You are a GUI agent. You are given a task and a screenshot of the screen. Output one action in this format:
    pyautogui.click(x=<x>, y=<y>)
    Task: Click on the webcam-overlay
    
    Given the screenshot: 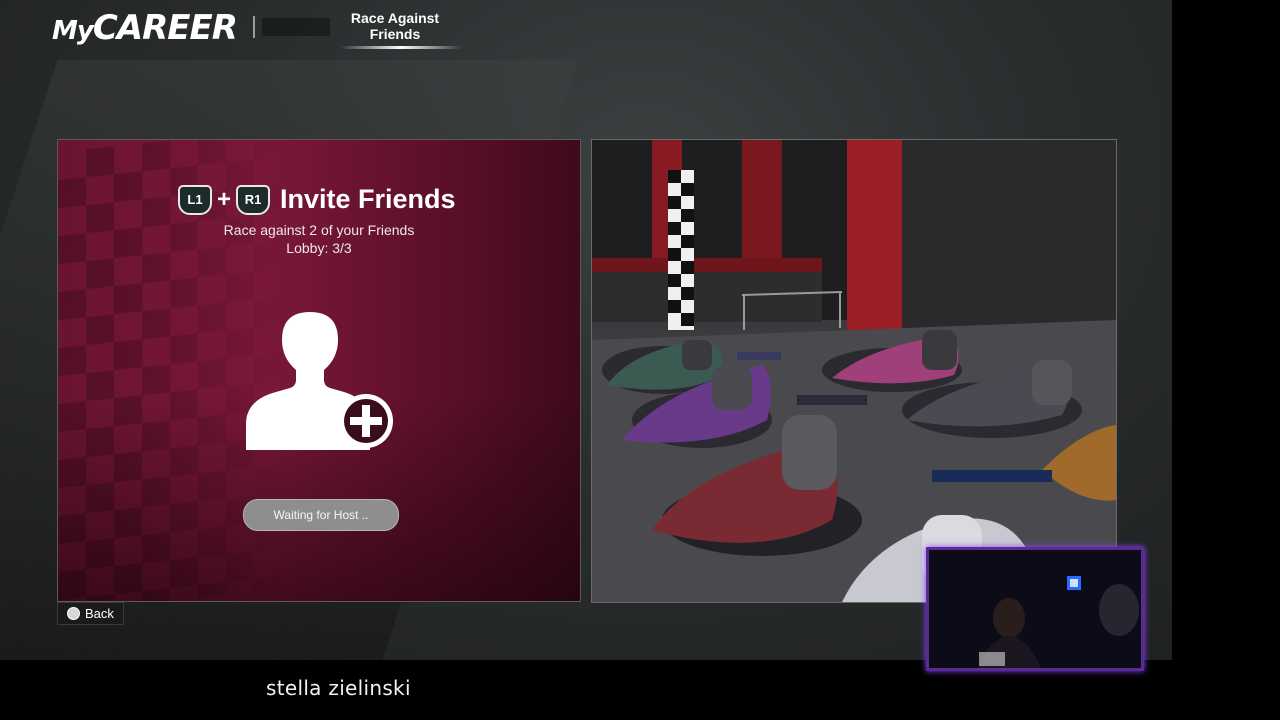 What is the action you would take?
    pyautogui.click(x=1035, y=609)
    